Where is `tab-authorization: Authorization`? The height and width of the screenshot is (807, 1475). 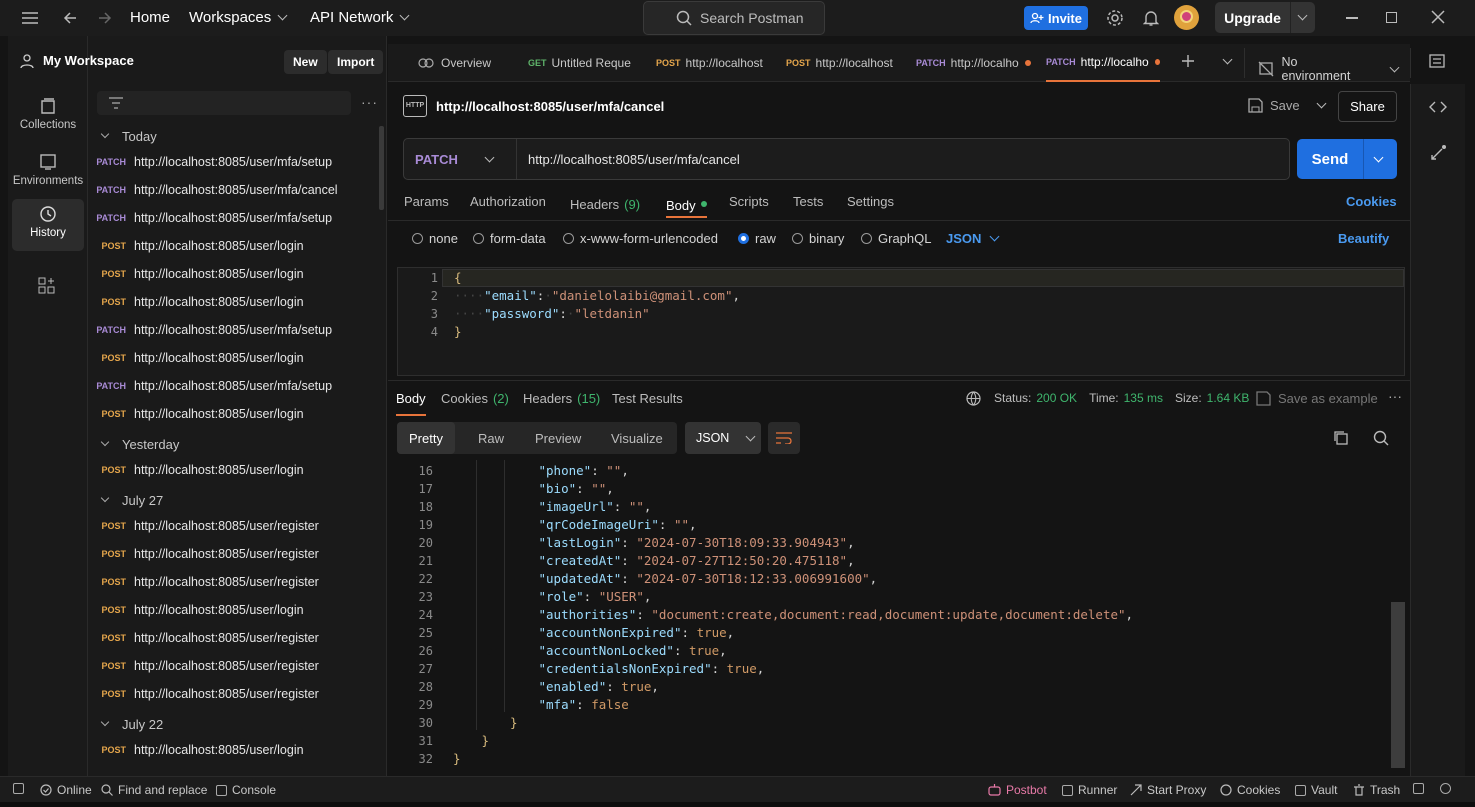 tab-authorization: Authorization is located at coordinates (508, 204).